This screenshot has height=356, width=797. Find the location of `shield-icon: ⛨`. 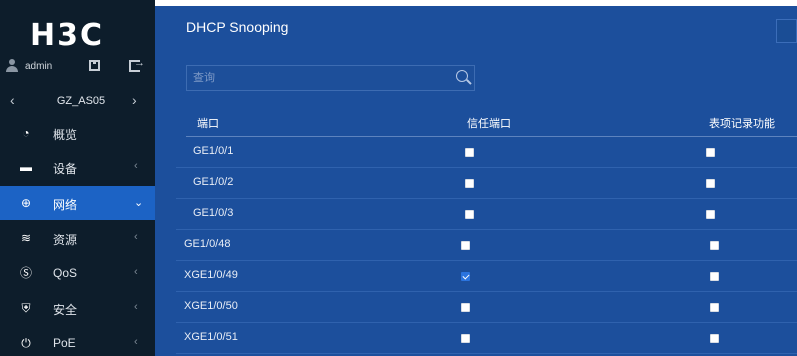

shield-icon: ⛨ is located at coordinates (26, 308).